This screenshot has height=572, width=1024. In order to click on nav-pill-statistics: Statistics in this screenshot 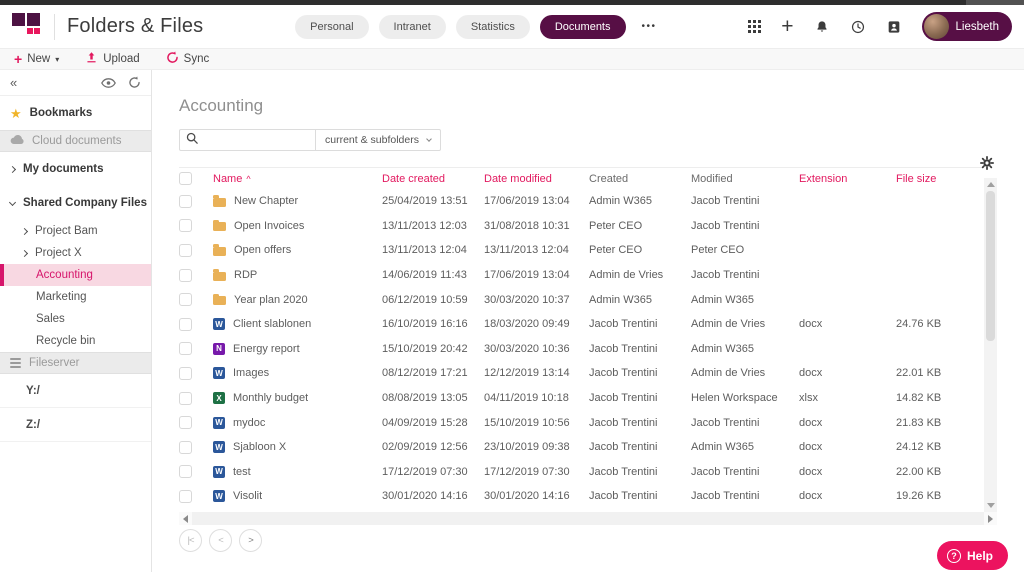, I will do `click(492, 26)`.